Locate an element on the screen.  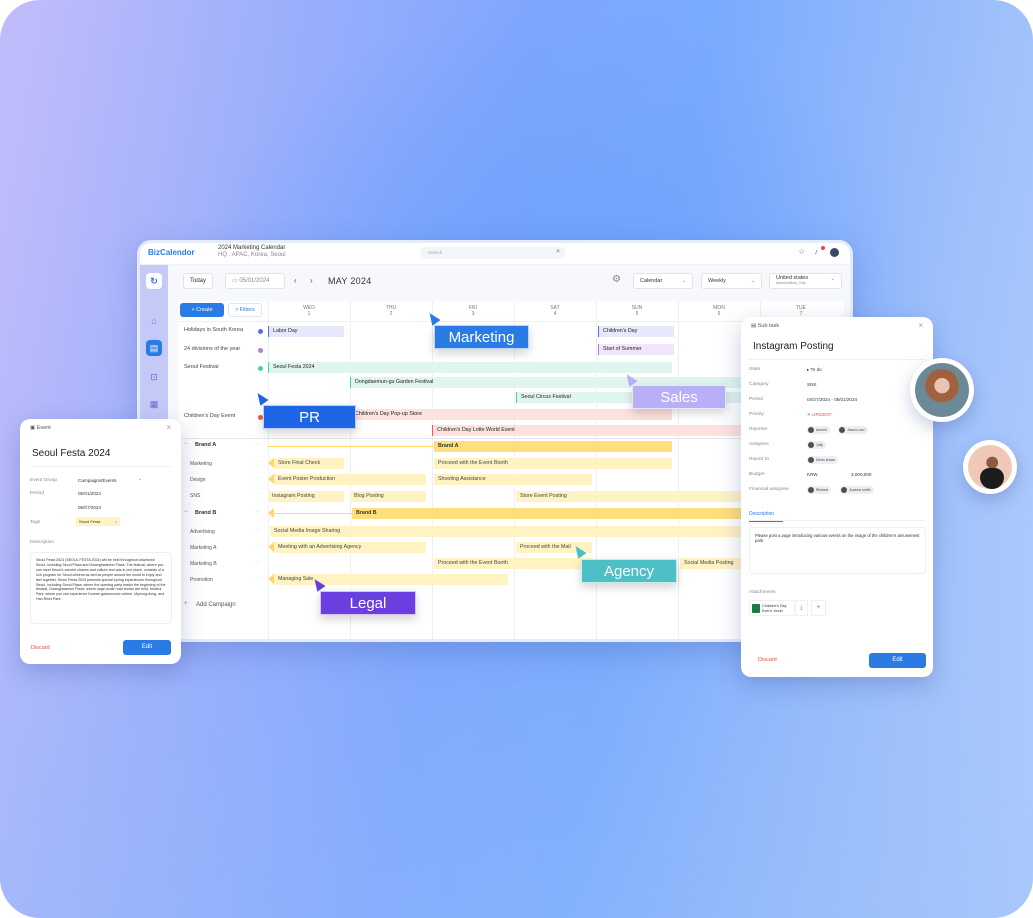
person-chip: Devis brown is located at coordinates (823, 460).